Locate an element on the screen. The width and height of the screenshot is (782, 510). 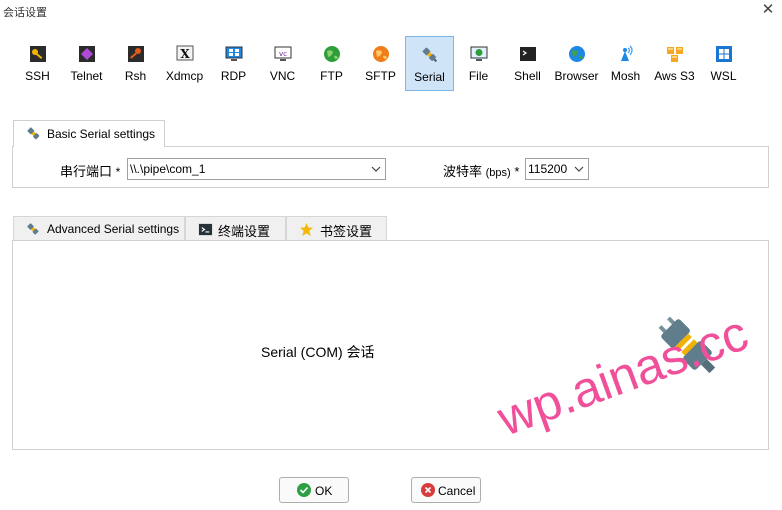
mosh-antenna-icon is located at coordinates (626, 53).